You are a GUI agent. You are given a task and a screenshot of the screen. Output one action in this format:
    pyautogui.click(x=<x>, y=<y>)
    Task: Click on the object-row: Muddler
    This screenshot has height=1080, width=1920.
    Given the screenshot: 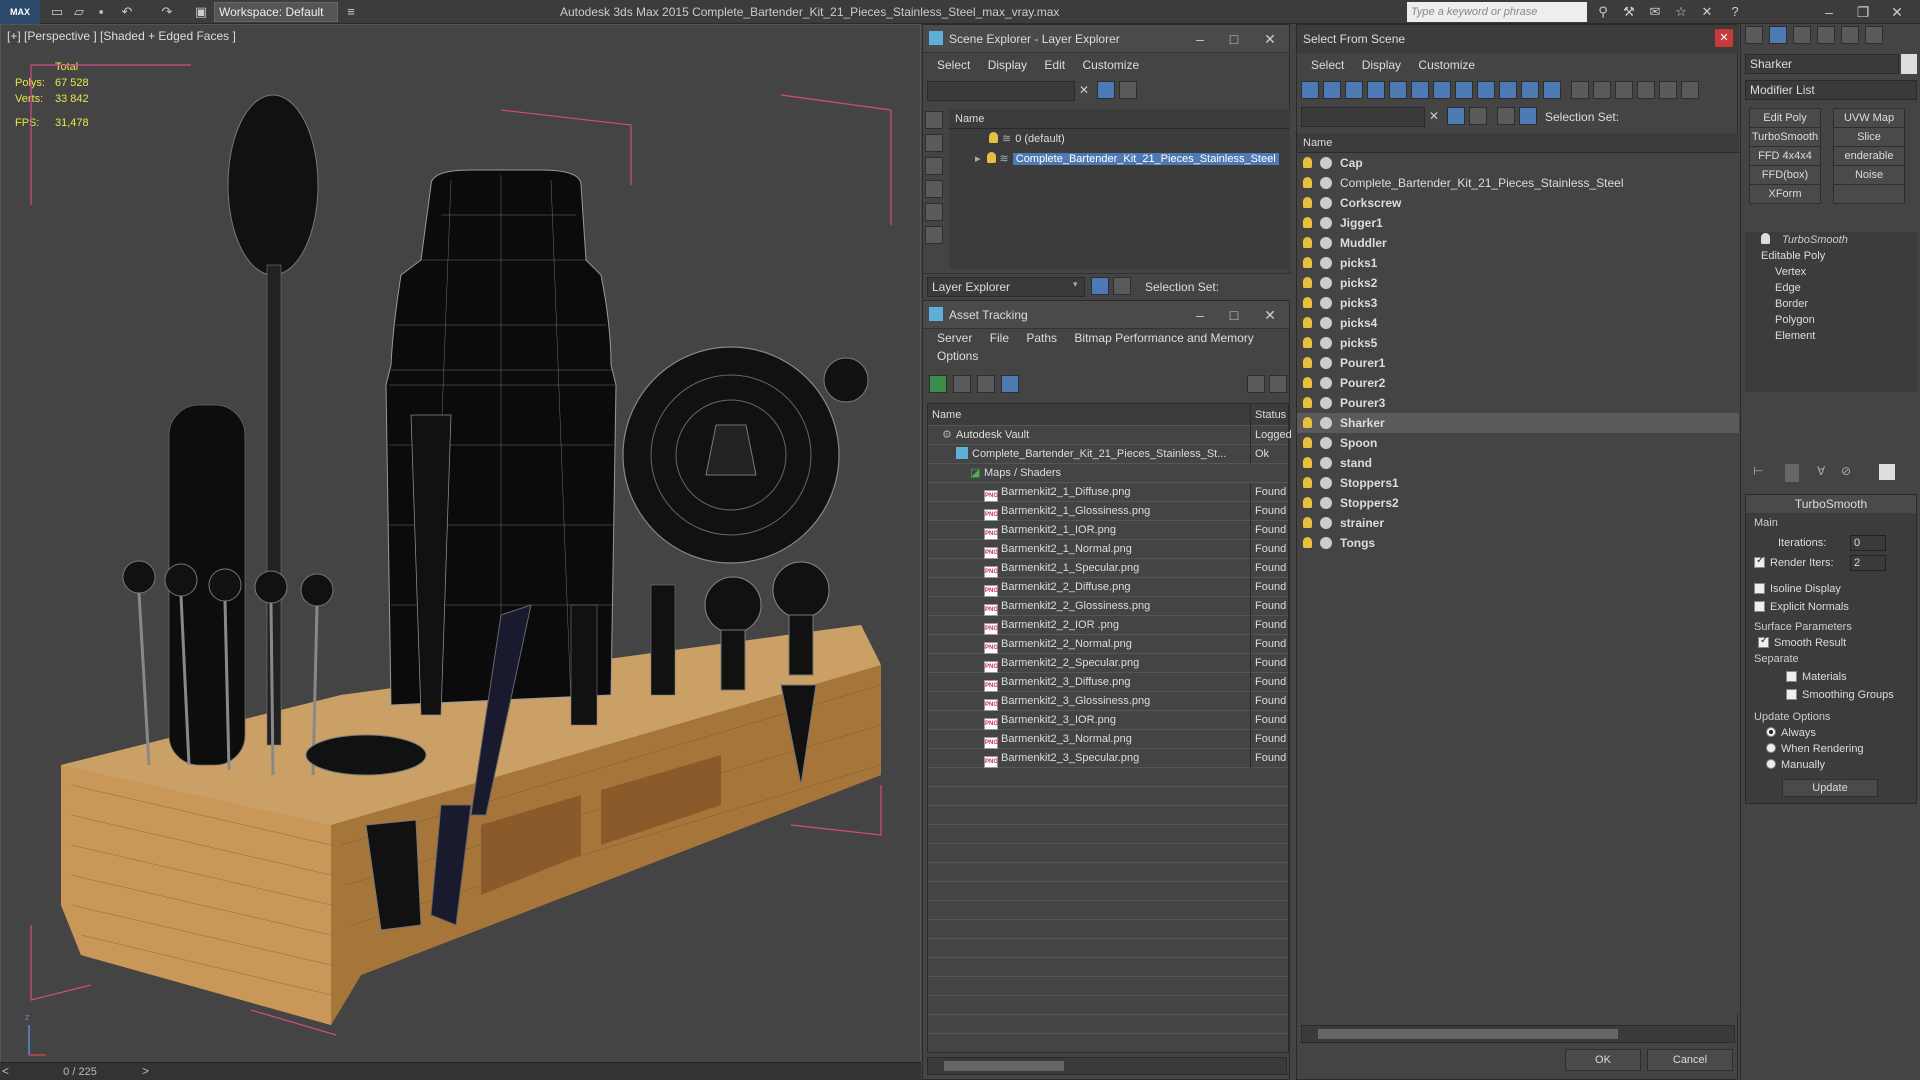 What is the action you would take?
    pyautogui.click(x=1518, y=243)
    